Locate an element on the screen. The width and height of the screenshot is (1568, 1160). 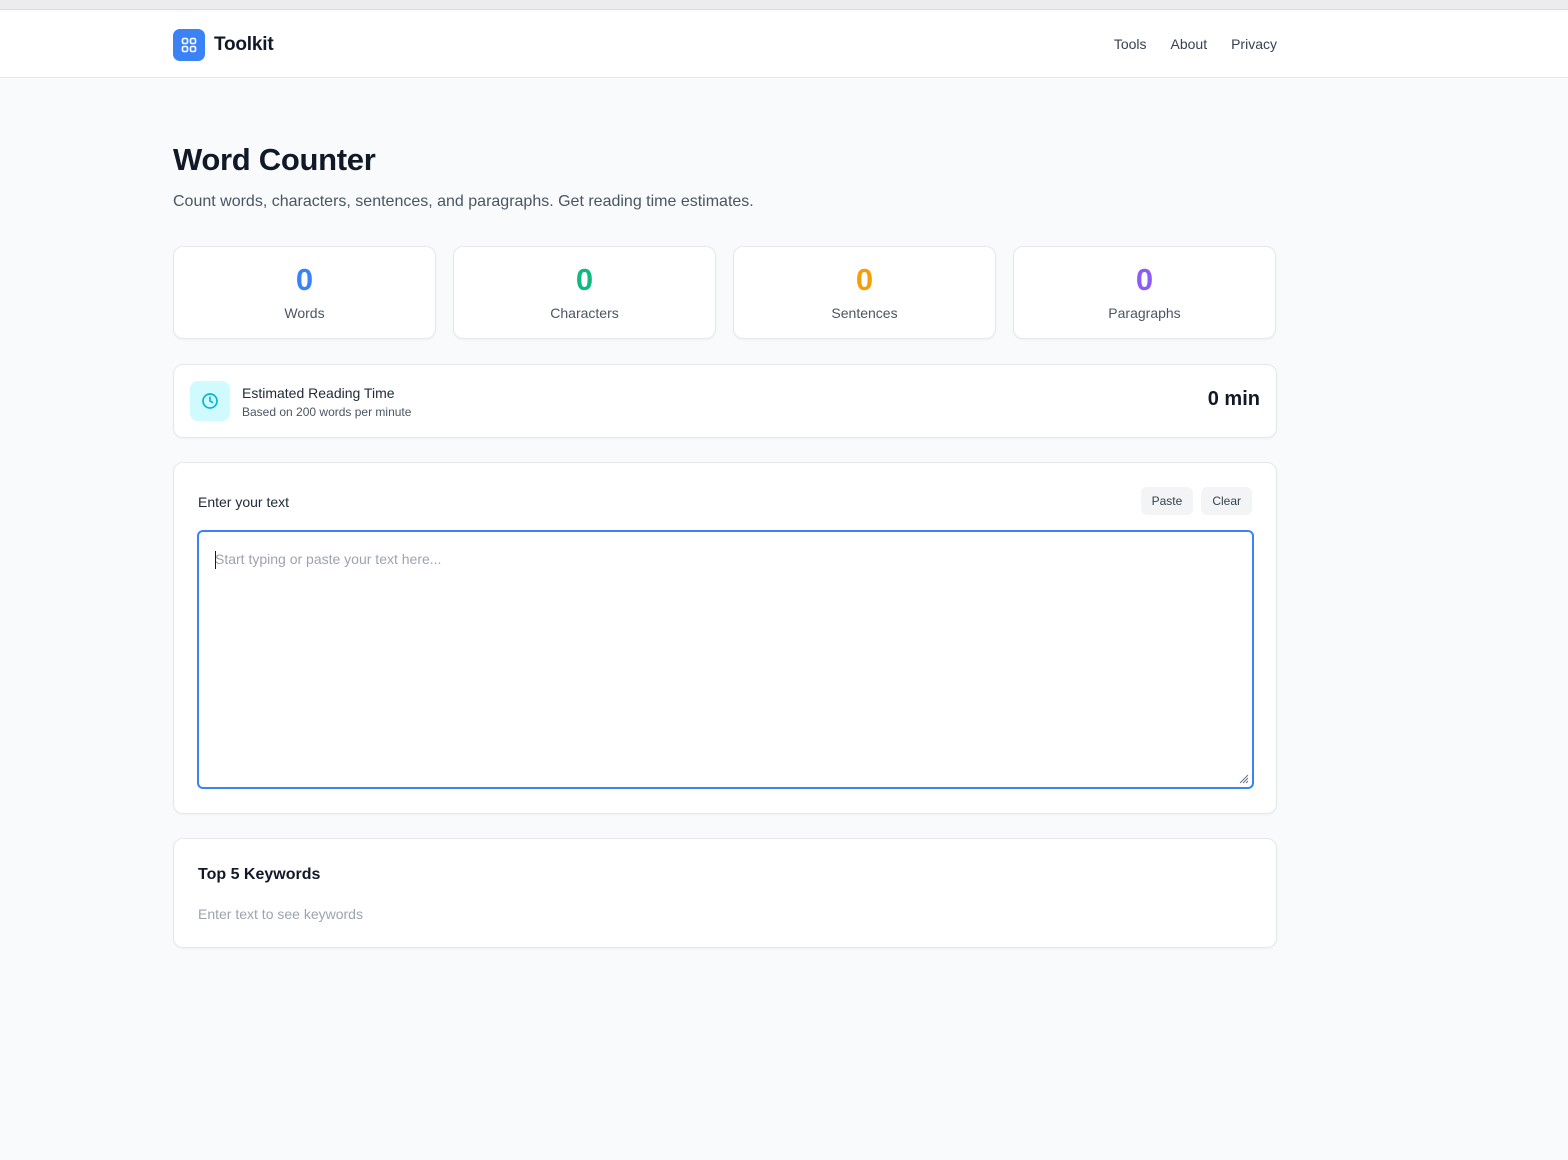
stat-label-words: Words is located at coordinates (304, 313).